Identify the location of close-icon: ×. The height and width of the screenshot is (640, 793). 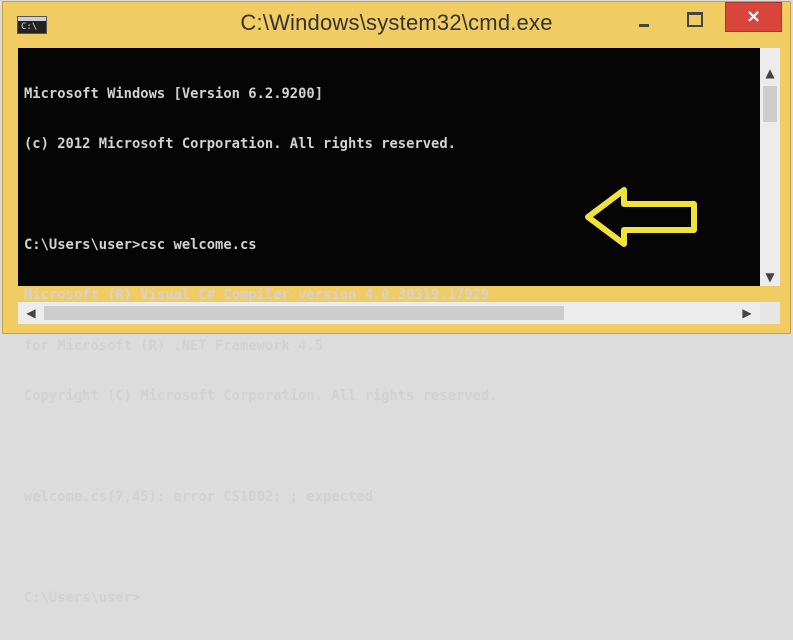
(753, 16).